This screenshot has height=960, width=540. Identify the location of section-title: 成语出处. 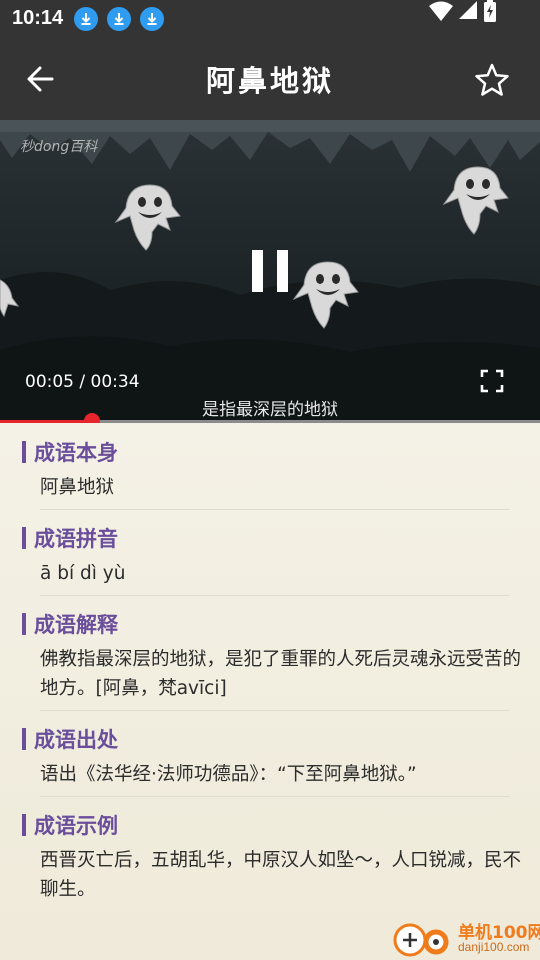
(76, 740).